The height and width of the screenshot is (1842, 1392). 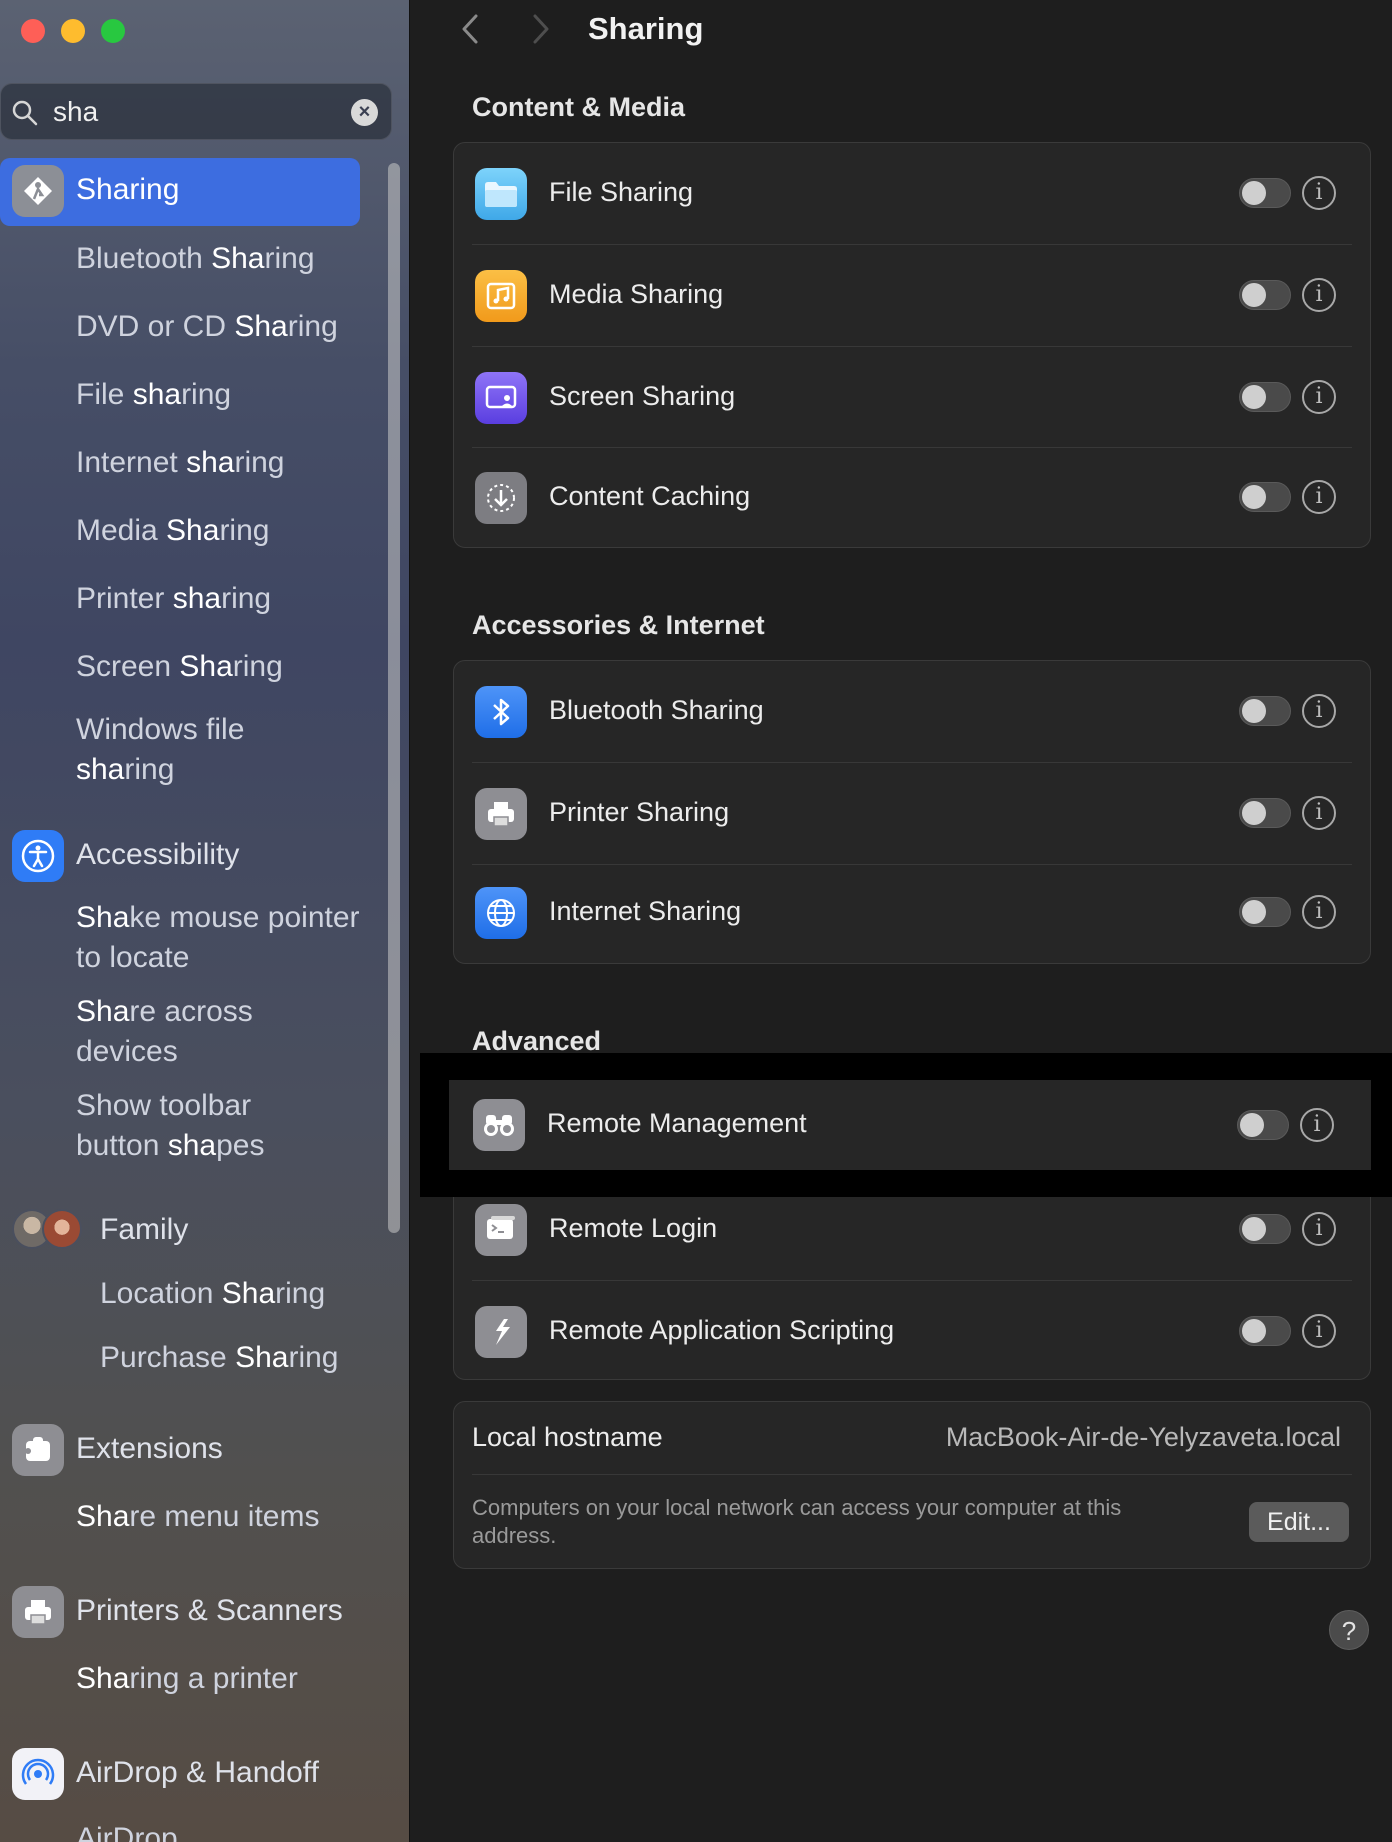 What do you see at coordinates (394, 698) in the screenshot?
I see `sidebar-scrollbar` at bounding box center [394, 698].